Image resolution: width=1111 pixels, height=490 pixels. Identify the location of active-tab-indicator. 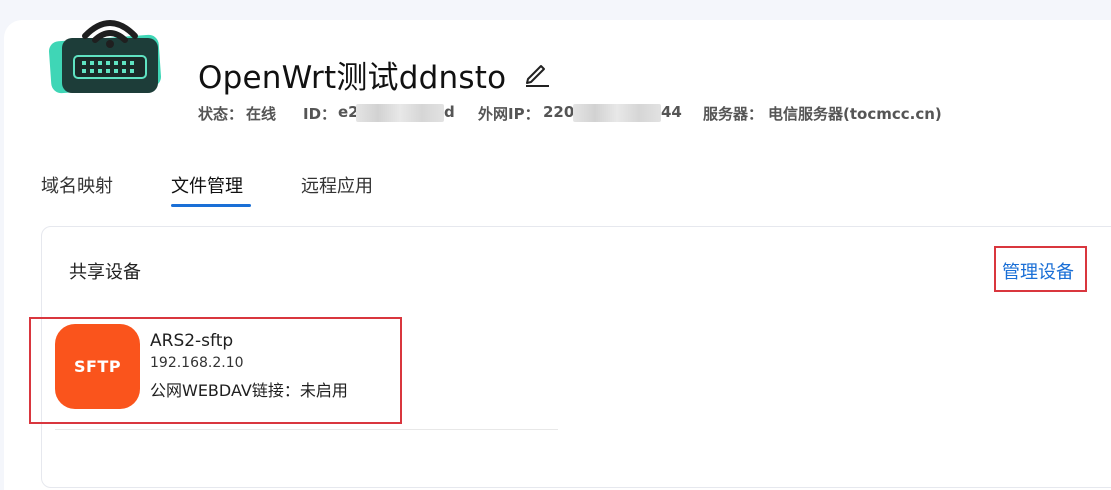
(211, 205).